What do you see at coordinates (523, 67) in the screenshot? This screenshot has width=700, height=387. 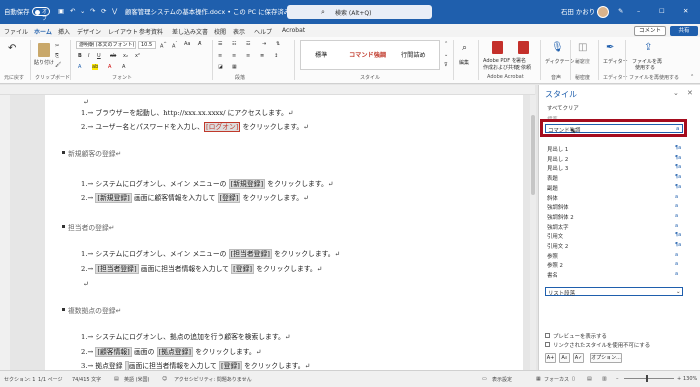 I see `sign-button-line2: を依頼` at bounding box center [523, 67].